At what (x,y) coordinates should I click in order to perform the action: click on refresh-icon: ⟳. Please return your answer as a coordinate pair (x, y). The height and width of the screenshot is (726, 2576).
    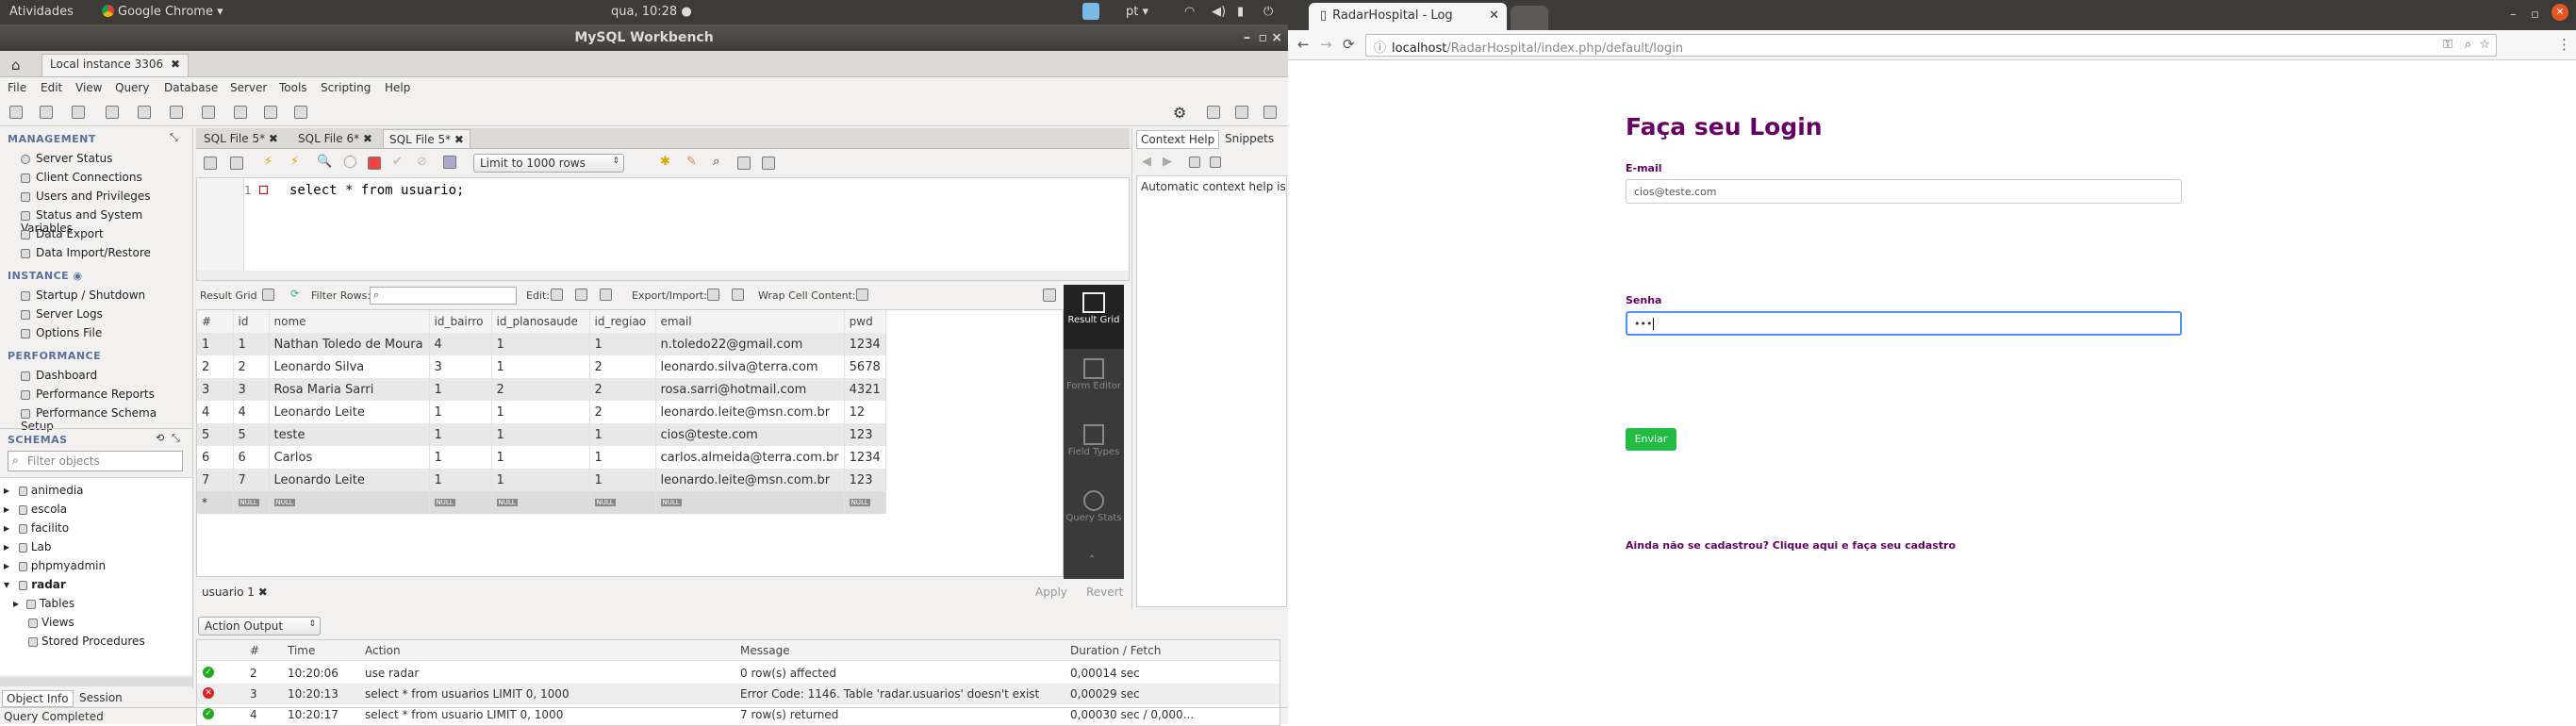
    Looking at the image, I should click on (294, 294).